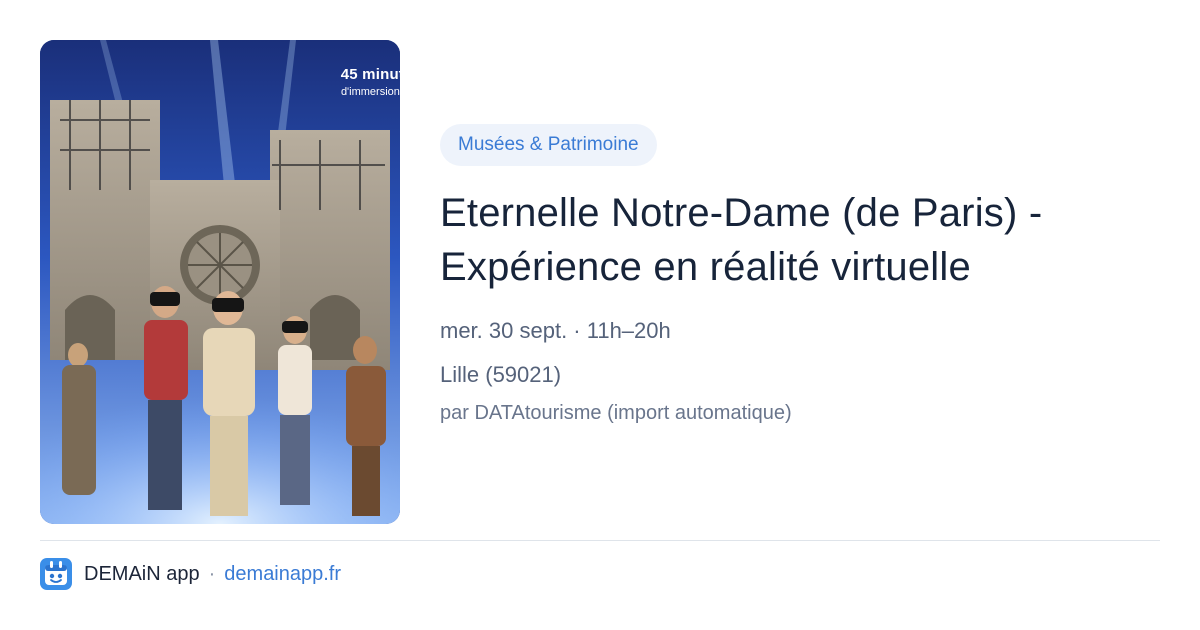 This screenshot has width=1200, height=630. I want to click on event-date-time: mer. 30 sept. · 11h–20h, so click(555, 330).